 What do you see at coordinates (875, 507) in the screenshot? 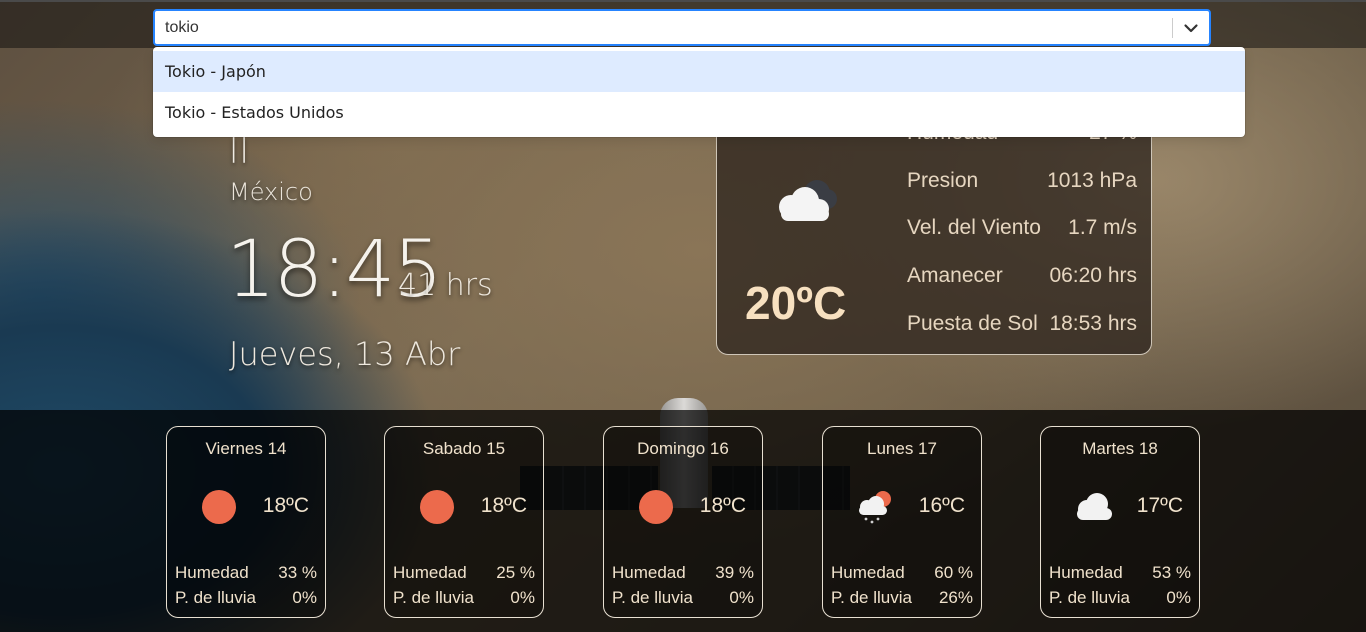
I see `rain-sun-icon` at bounding box center [875, 507].